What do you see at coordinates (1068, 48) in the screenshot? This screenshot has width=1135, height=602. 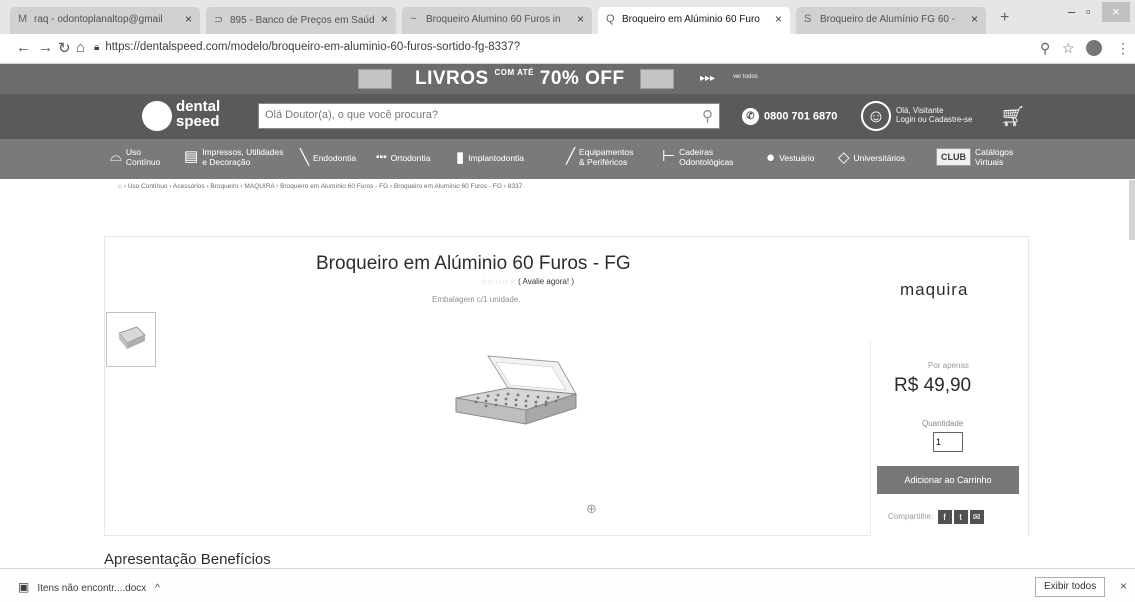 I see `bookmark-star-icon: ☆` at bounding box center [1068, 48].